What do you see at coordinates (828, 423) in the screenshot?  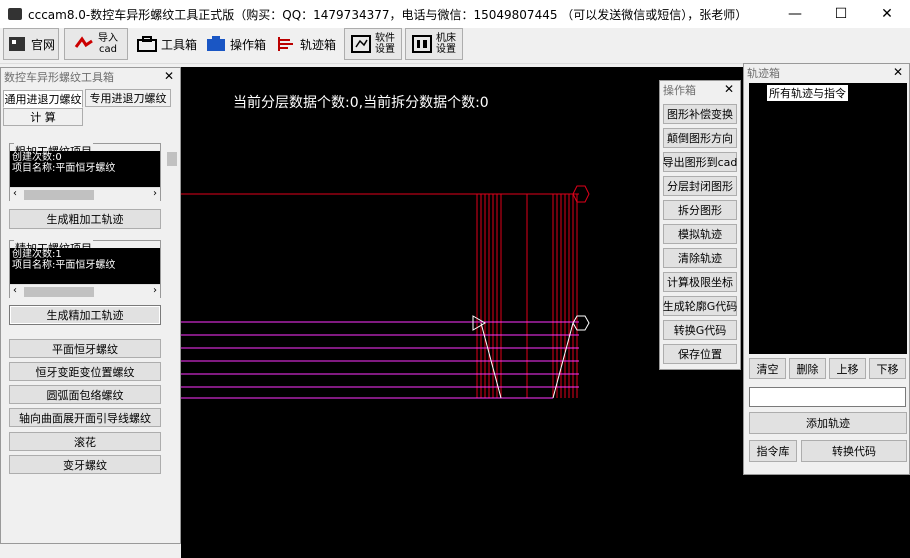 I see `add-track-button: 添加轨迹` at bounding box center [828, 423].